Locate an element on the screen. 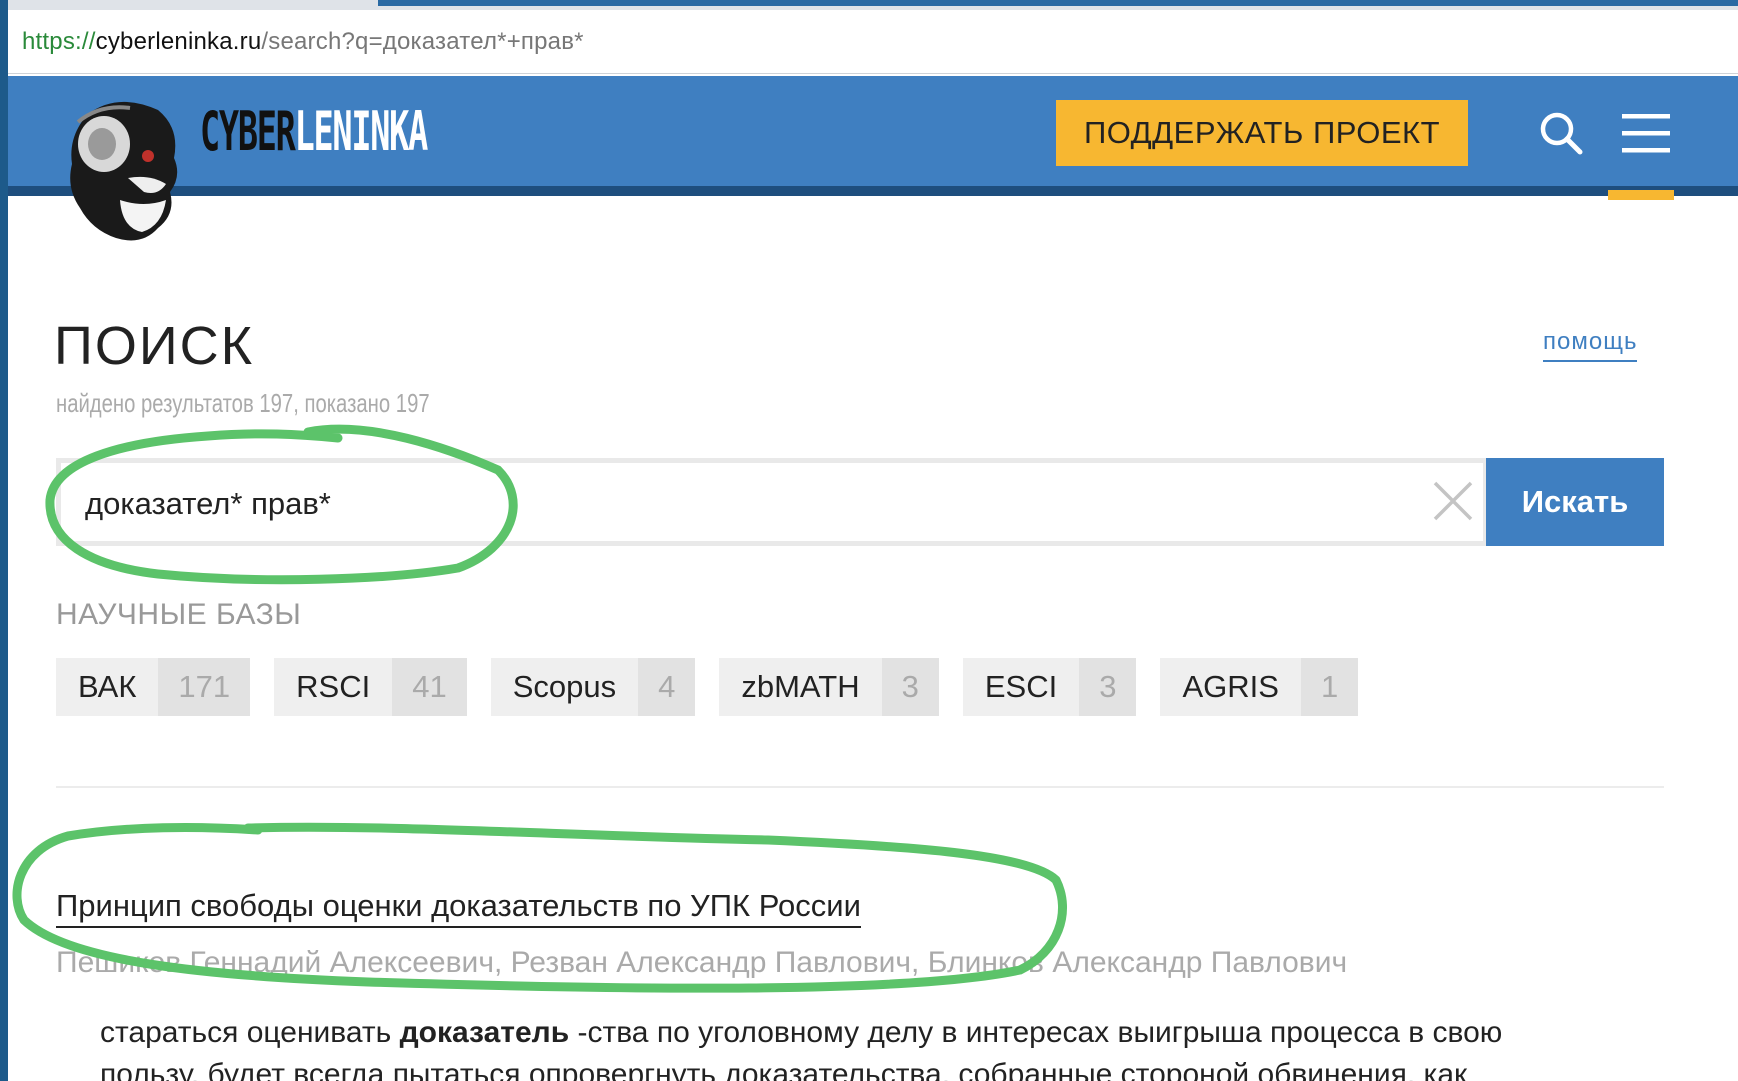 The image size is (1738, 1081). snippet-highlight: доказатель is located at coordinates (484, 1032).